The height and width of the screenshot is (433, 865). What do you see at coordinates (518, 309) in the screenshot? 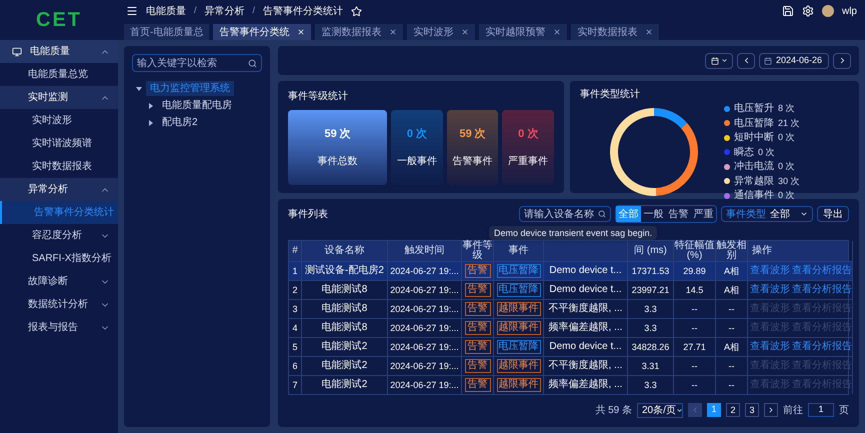
I see `type-tag: 越限事件` at bounding box center [518, 309].